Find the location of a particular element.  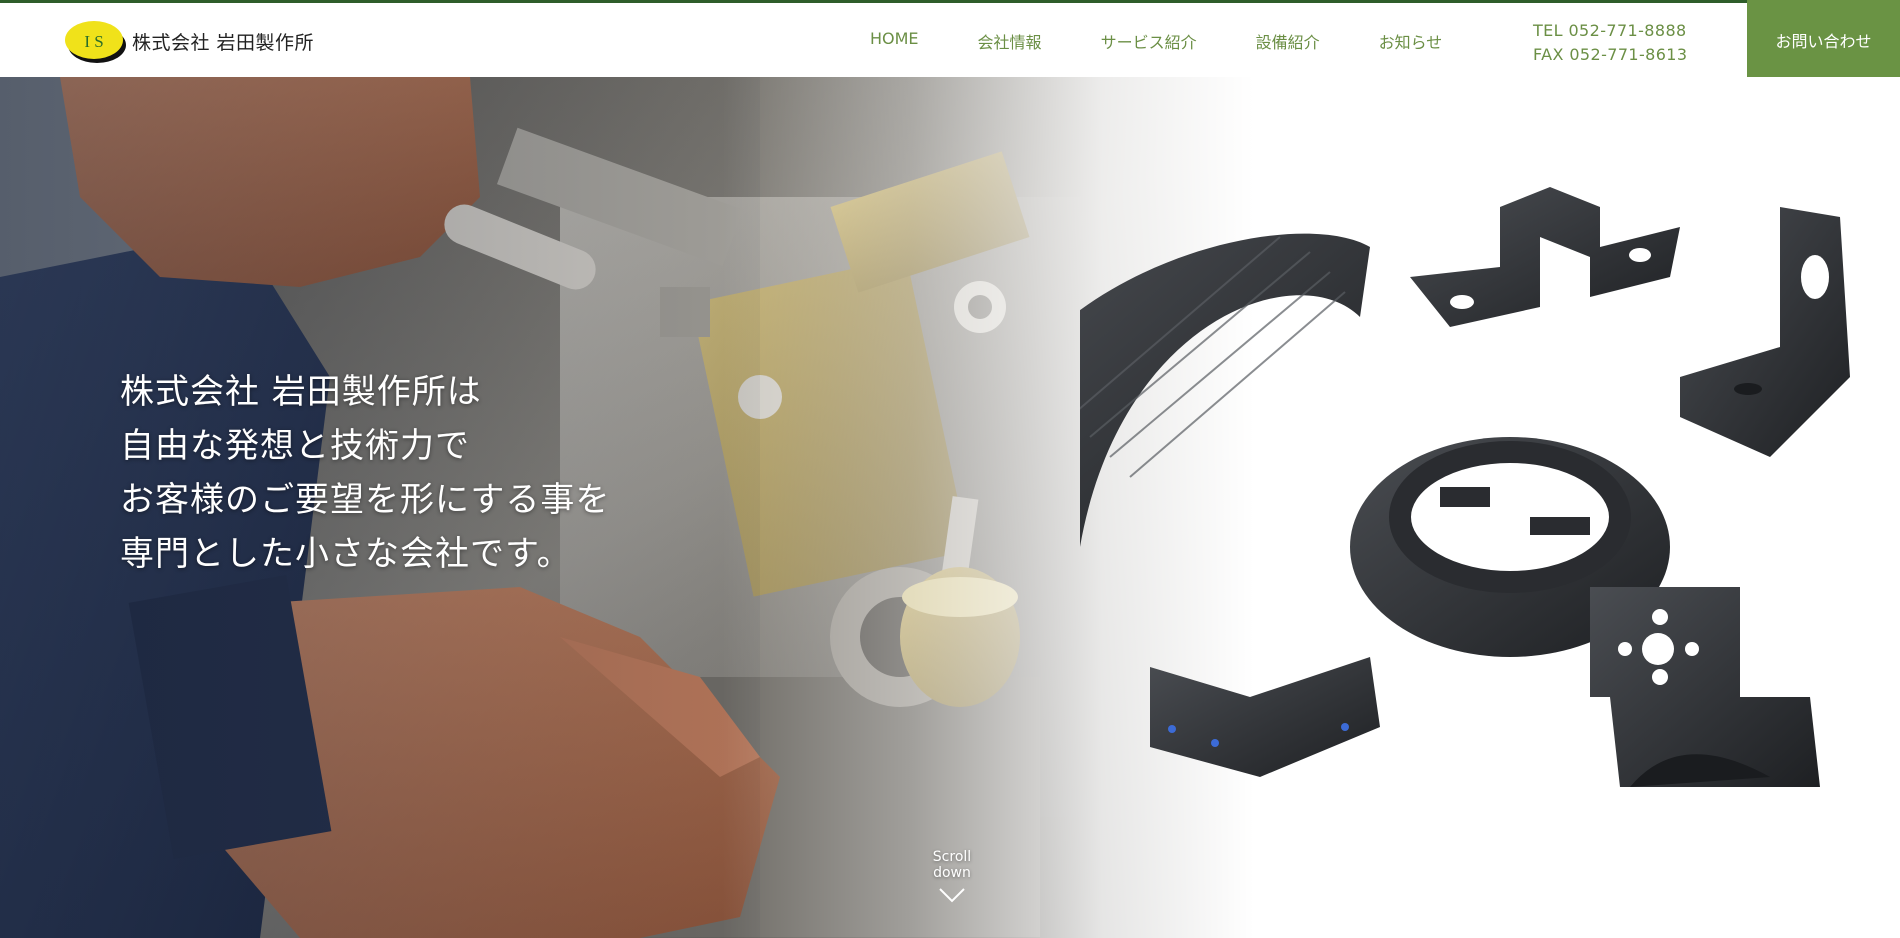

logo: I S 株式会社 岩田製作所 is located at coordinates (189, 41).